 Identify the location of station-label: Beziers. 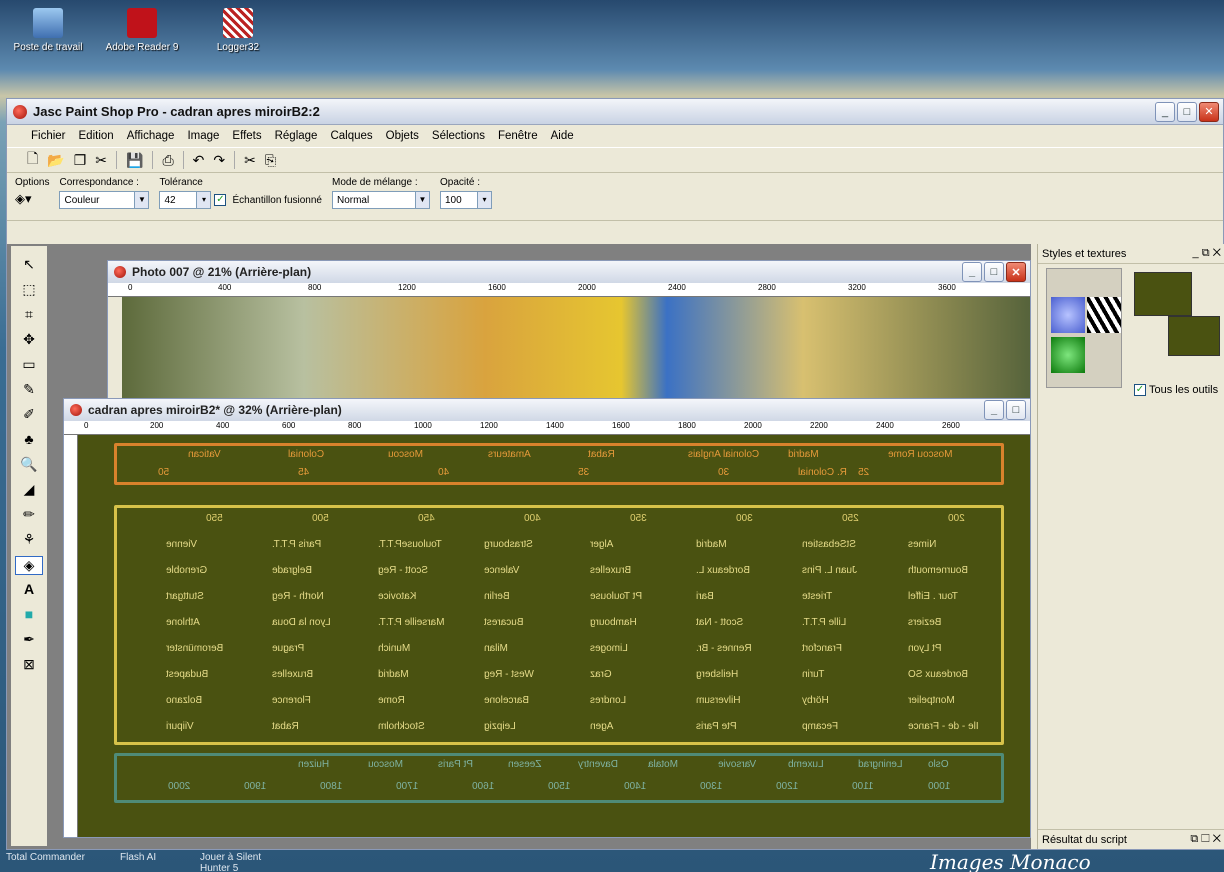
(925, 622).